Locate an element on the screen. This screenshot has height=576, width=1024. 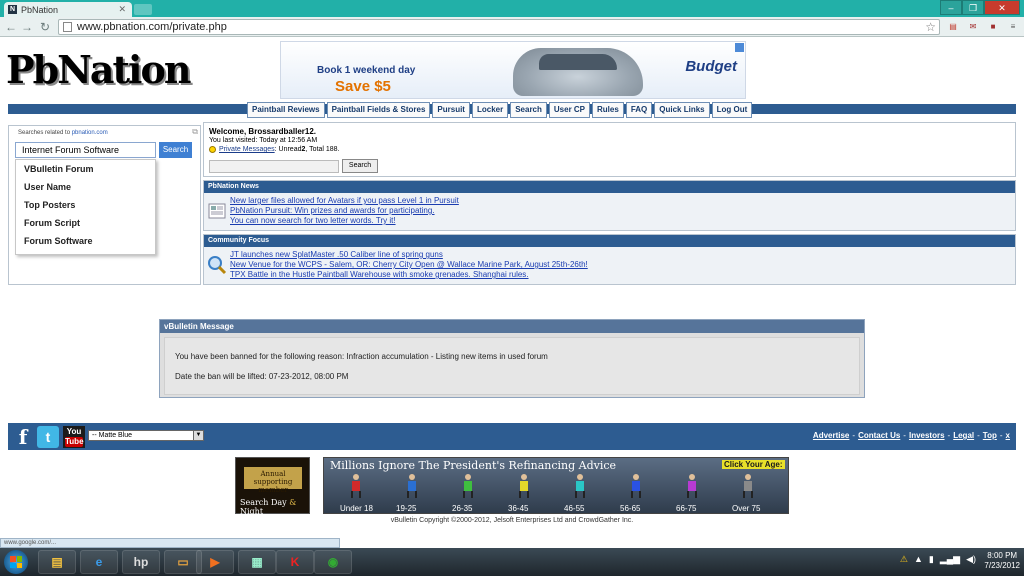
close-tab-icon: ✕ is located at coordinates (122, 9).